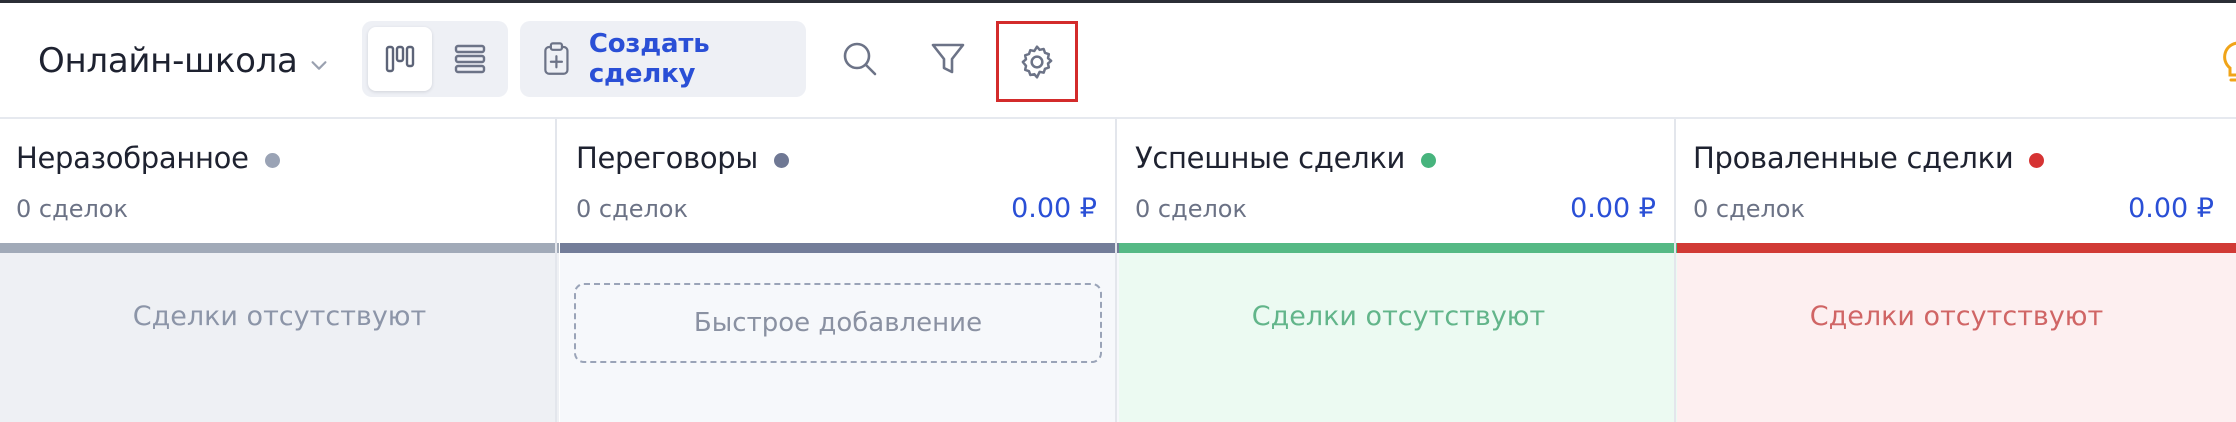 The height and width of the screenshot is (422, 2236). What do you see at coordinates (435, 59) in the screenshot?
I see `view-toggle` at bounding box center [435, 59].